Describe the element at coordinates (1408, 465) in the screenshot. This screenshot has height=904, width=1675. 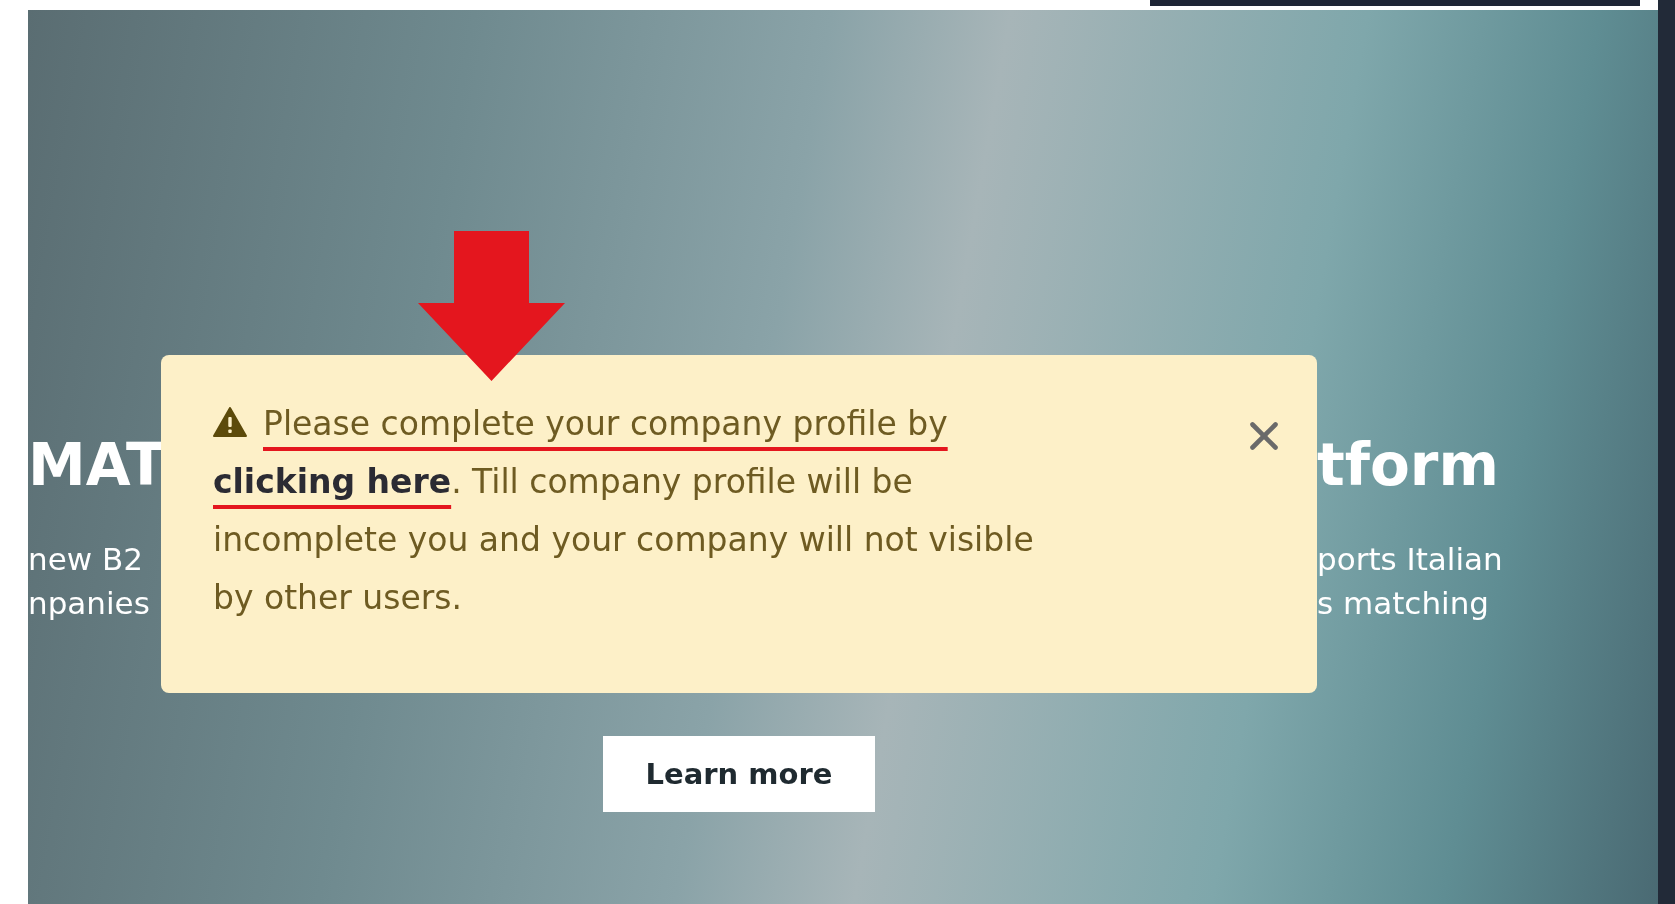
I see `hero-heading: tform` at that location.